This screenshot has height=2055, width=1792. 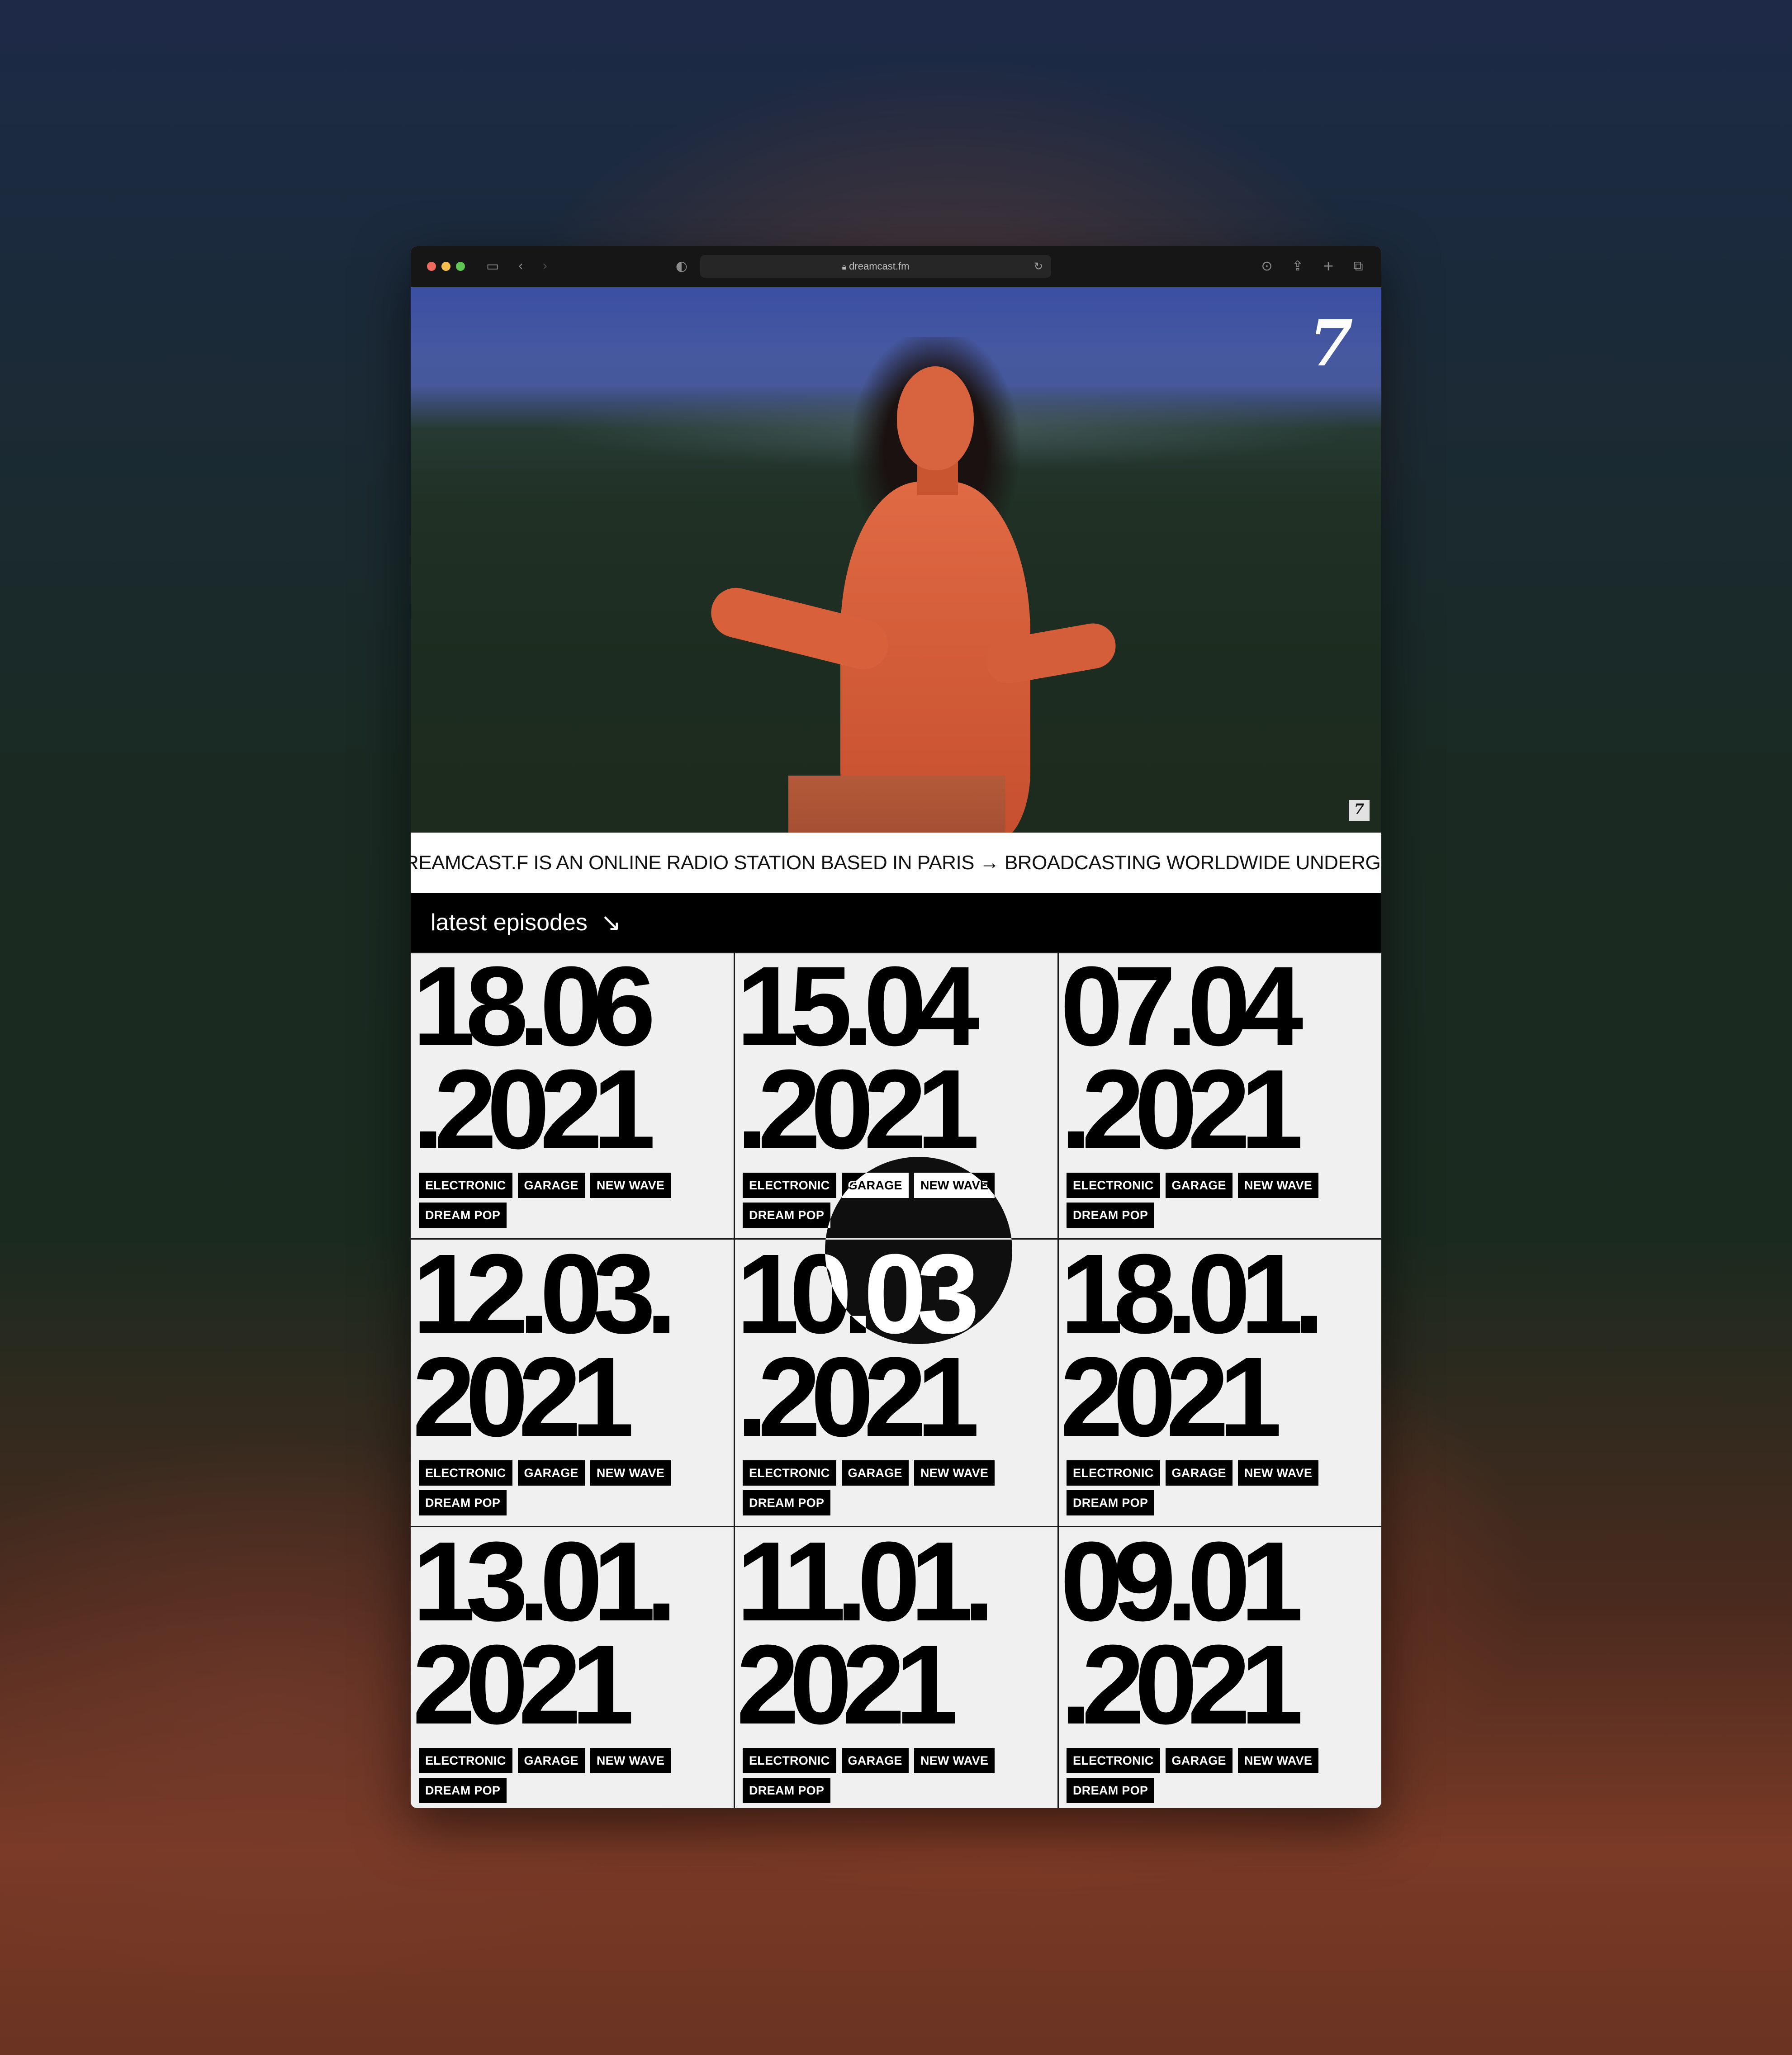 I want to click on hero-figure-jeans, so click(x=896, y=804).